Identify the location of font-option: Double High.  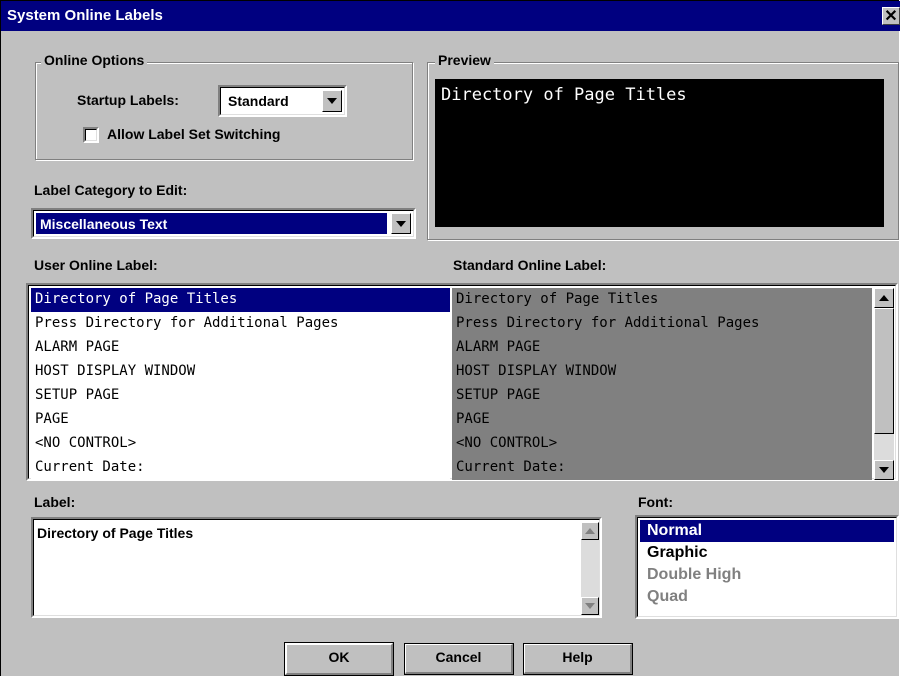
(694, 574).